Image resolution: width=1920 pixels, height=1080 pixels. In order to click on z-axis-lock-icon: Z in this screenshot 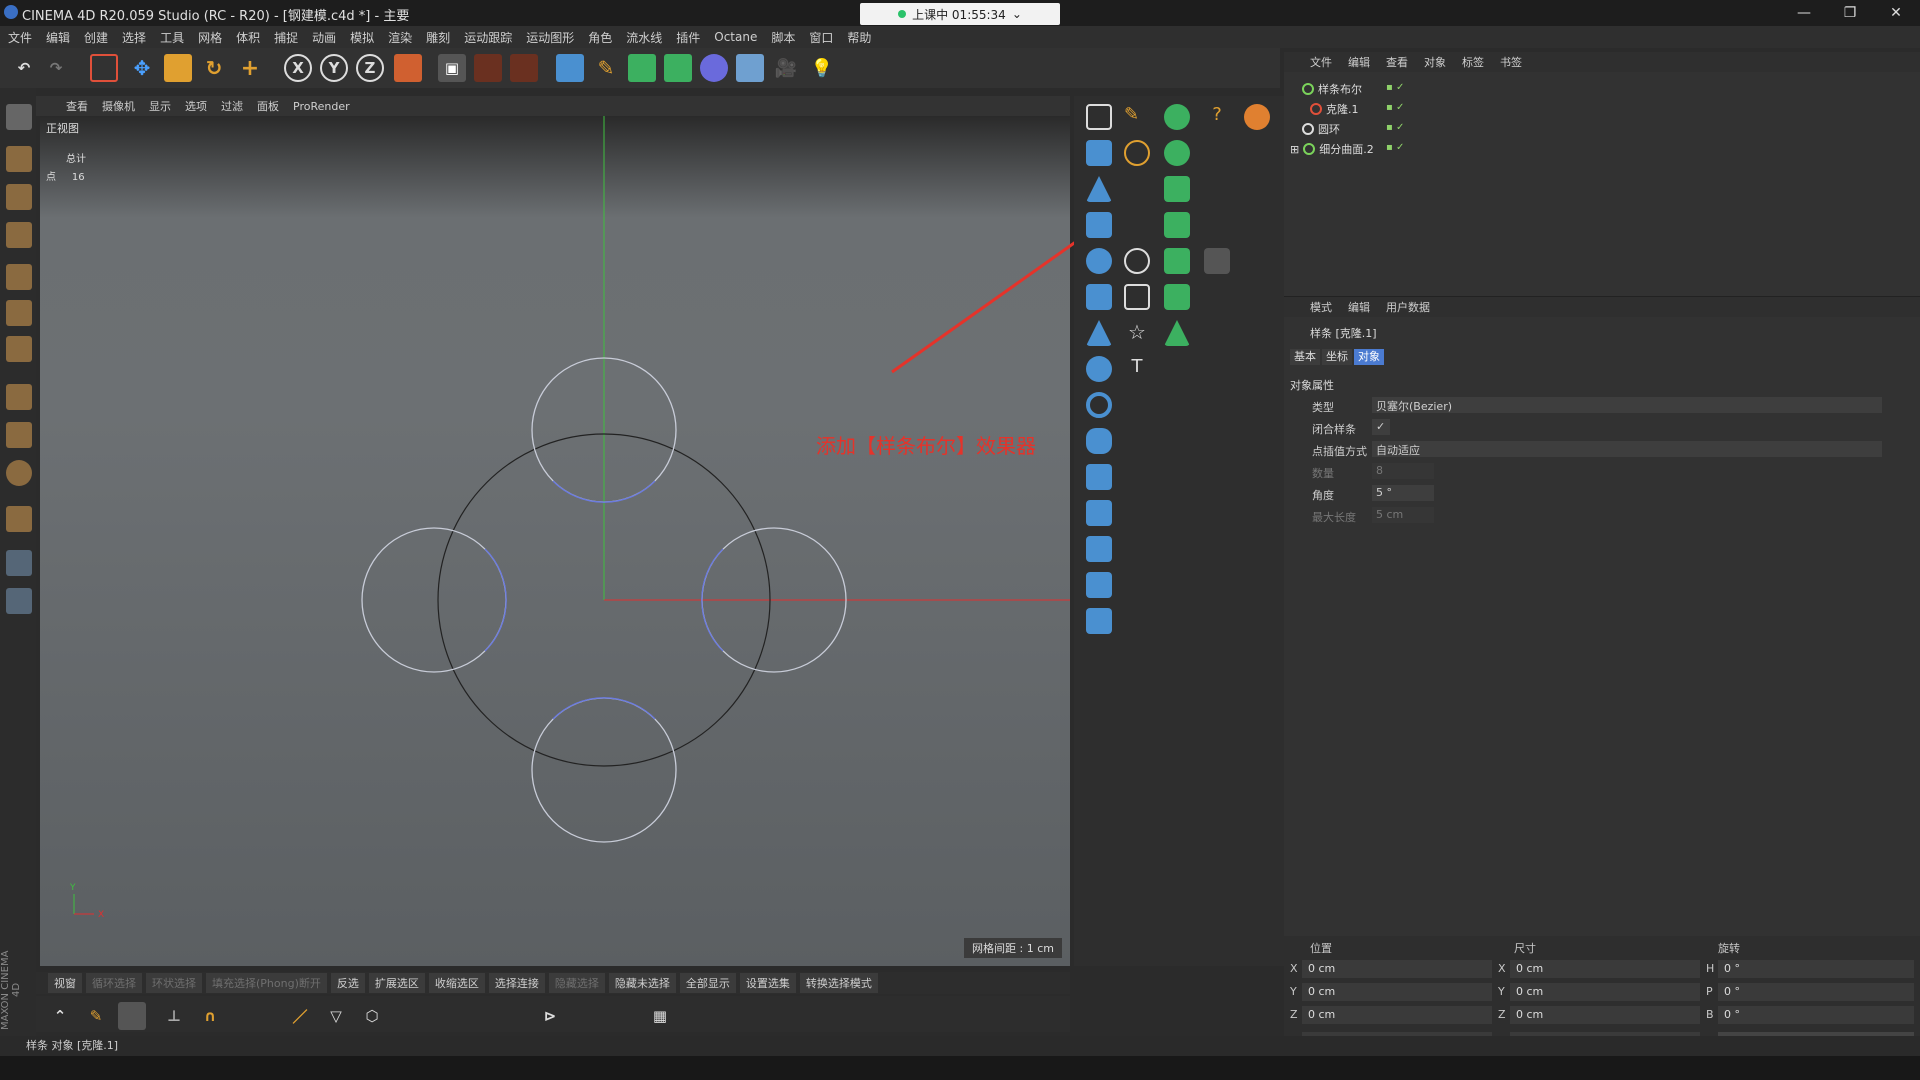, I will do `click(370, 68)`.